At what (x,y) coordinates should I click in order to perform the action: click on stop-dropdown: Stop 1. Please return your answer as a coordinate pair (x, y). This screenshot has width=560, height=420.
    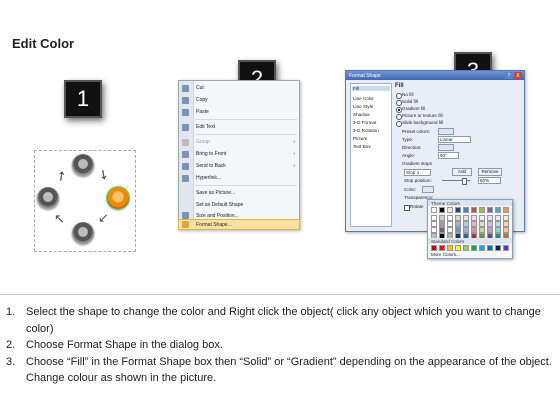
    Looking at the image, I should click on (417, 172).